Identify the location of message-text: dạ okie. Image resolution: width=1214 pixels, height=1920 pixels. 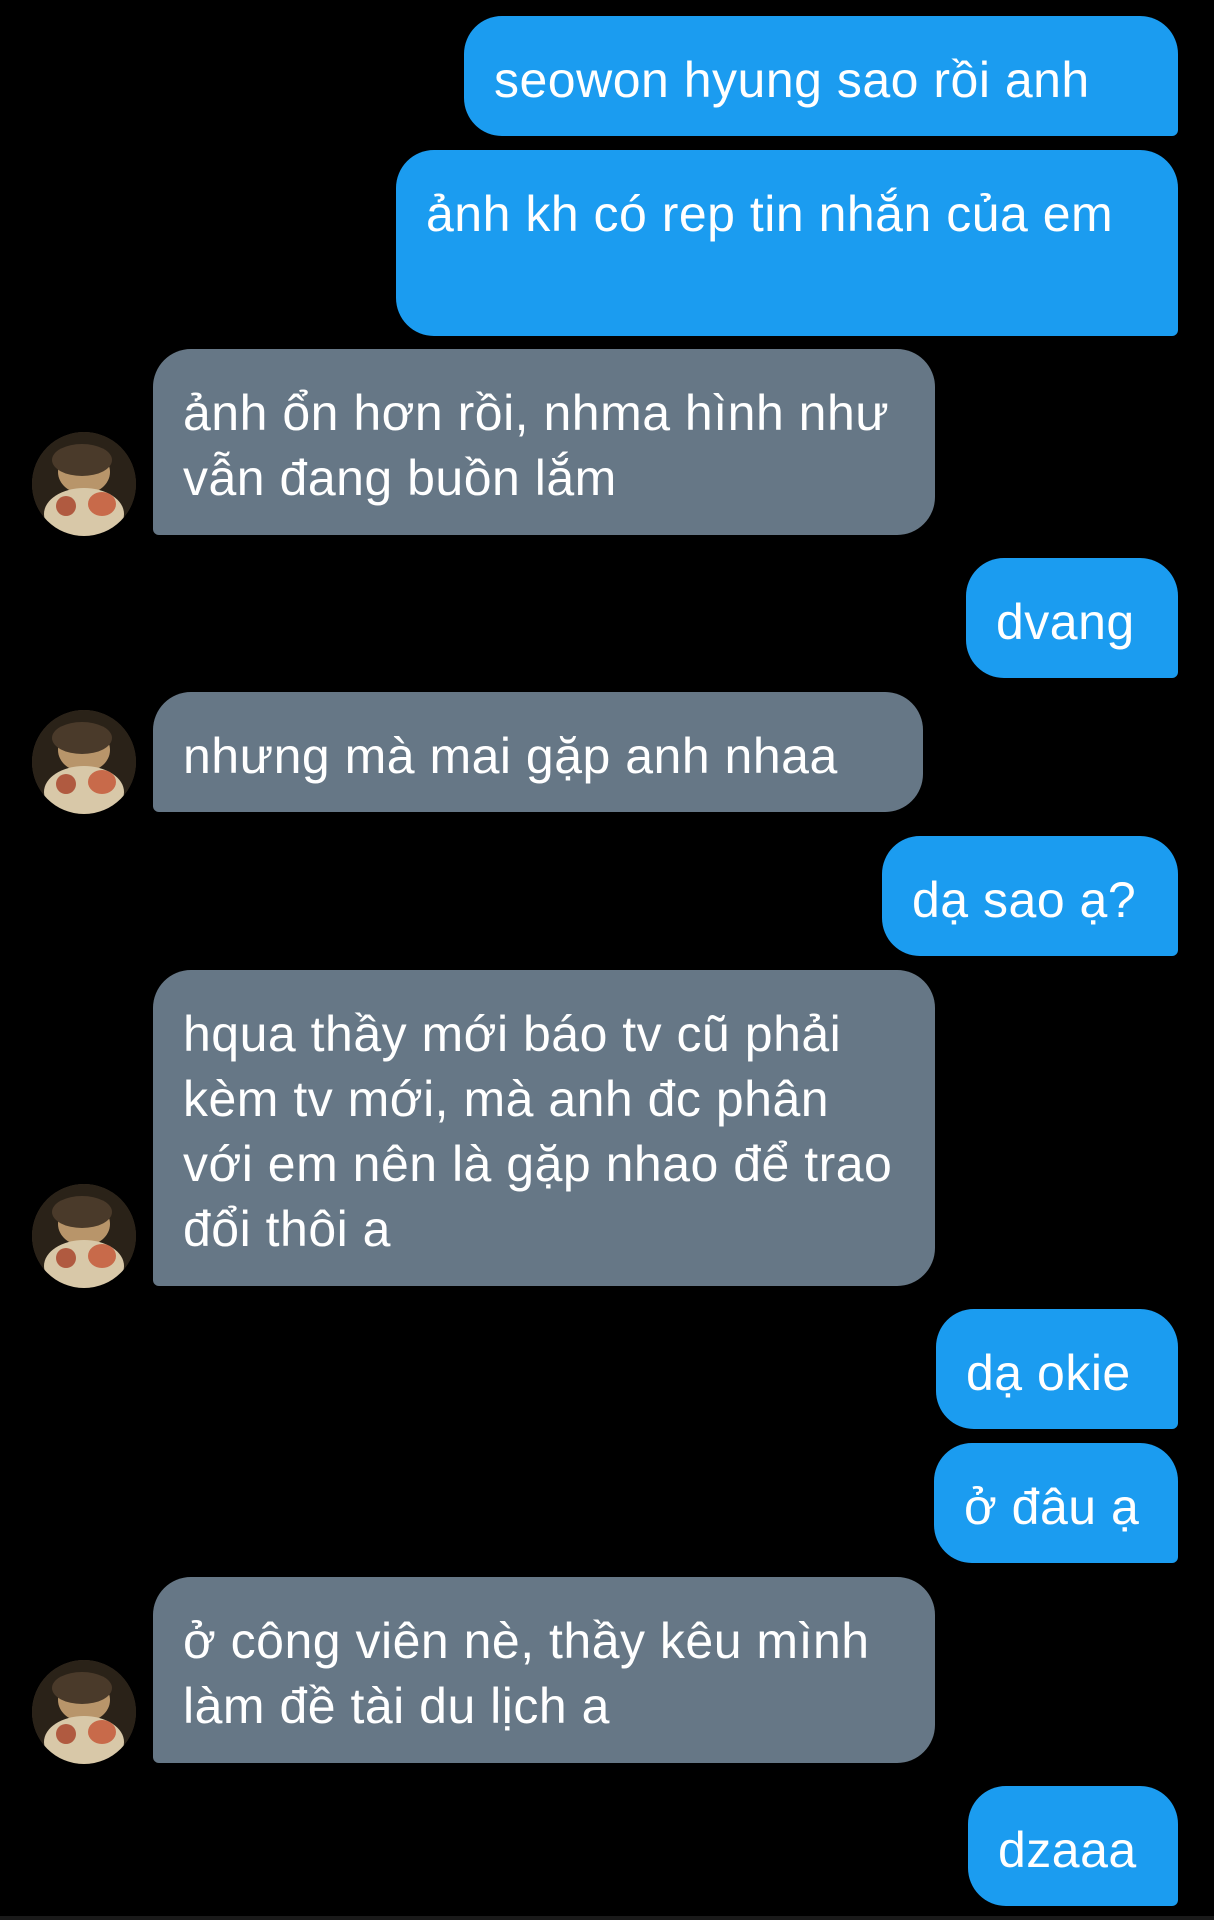
(1048, 1373).